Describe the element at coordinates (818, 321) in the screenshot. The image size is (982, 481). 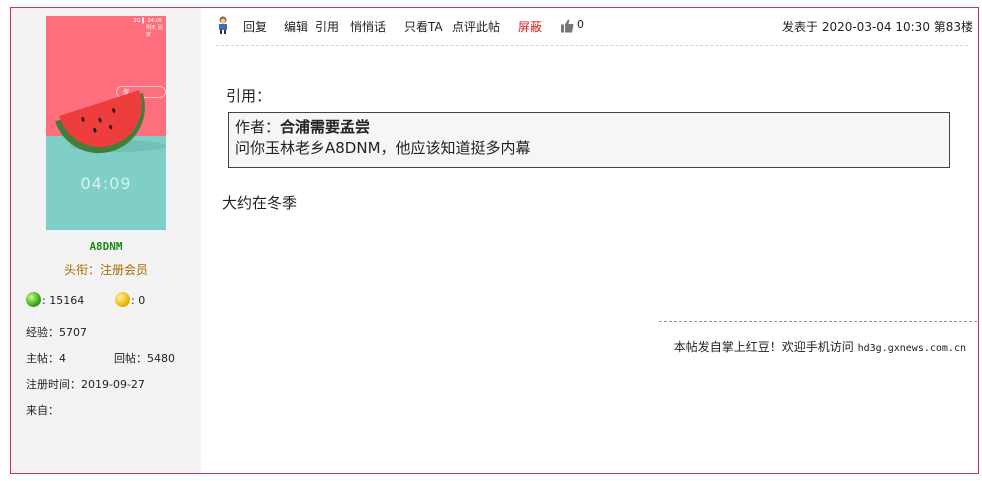
I see `footer-divider` at that location.